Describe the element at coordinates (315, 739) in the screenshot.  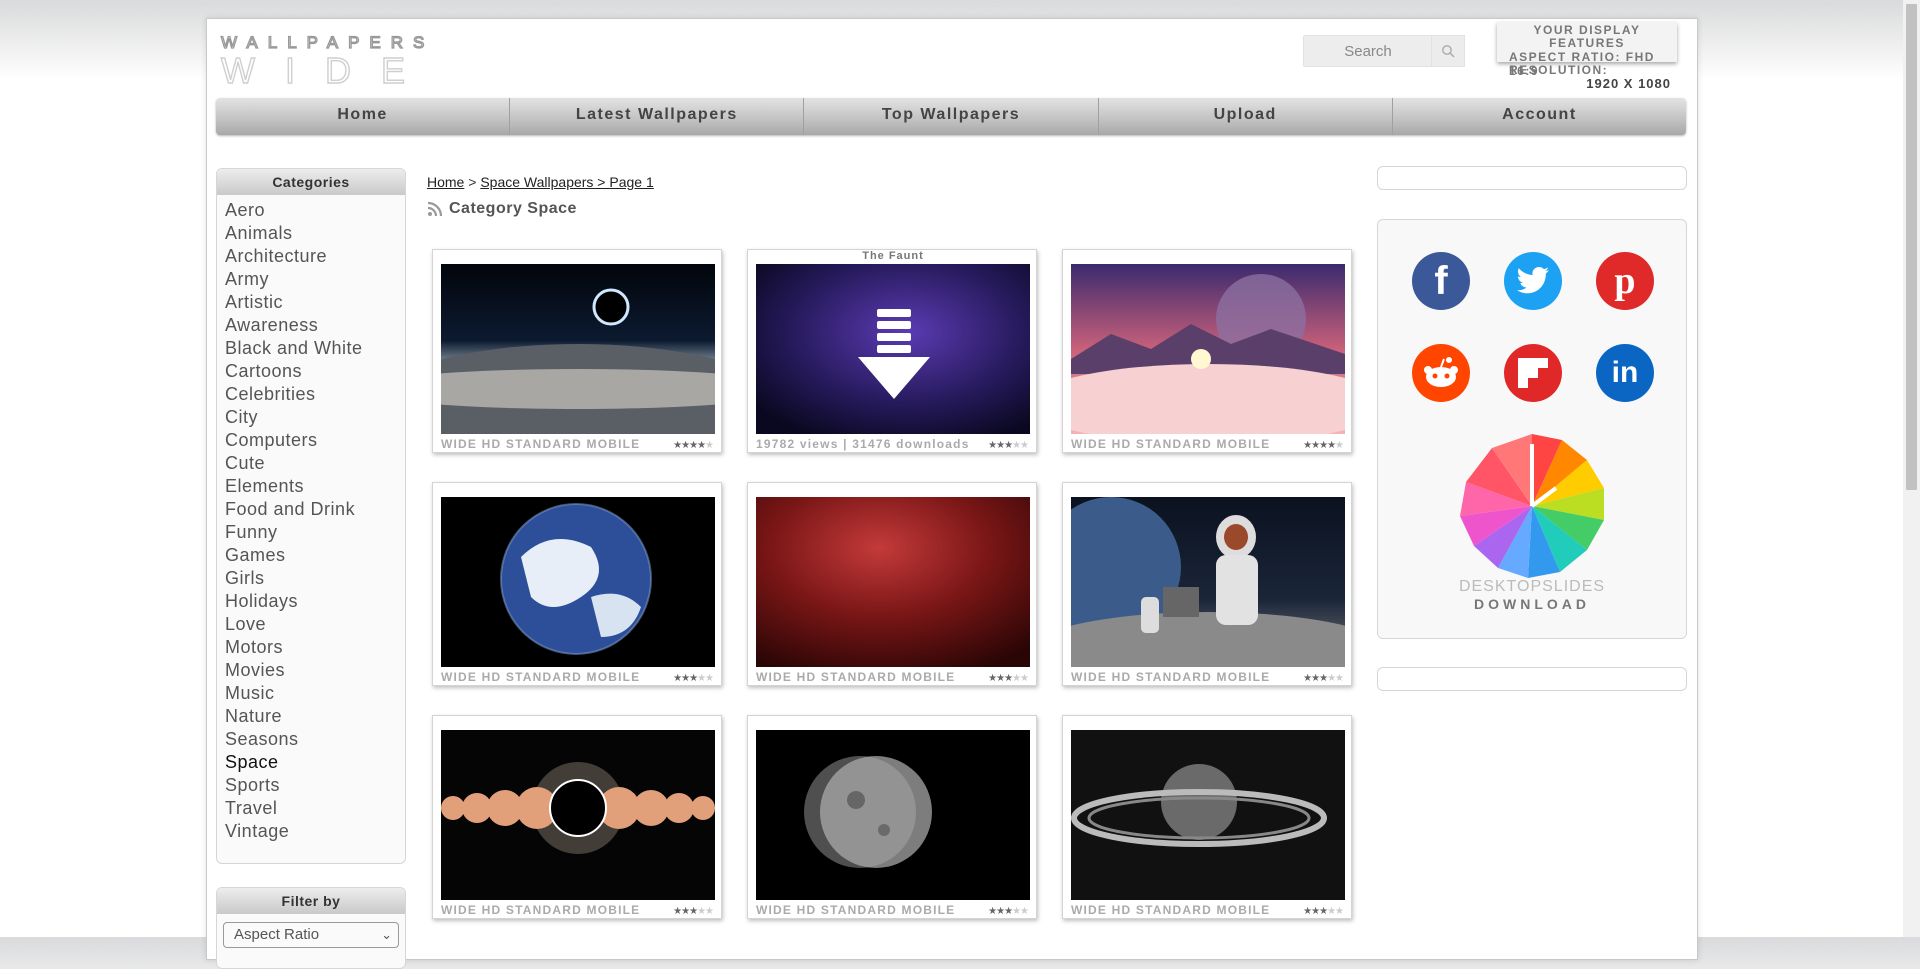
I see `category-item-seasons: Seasons` at that location.